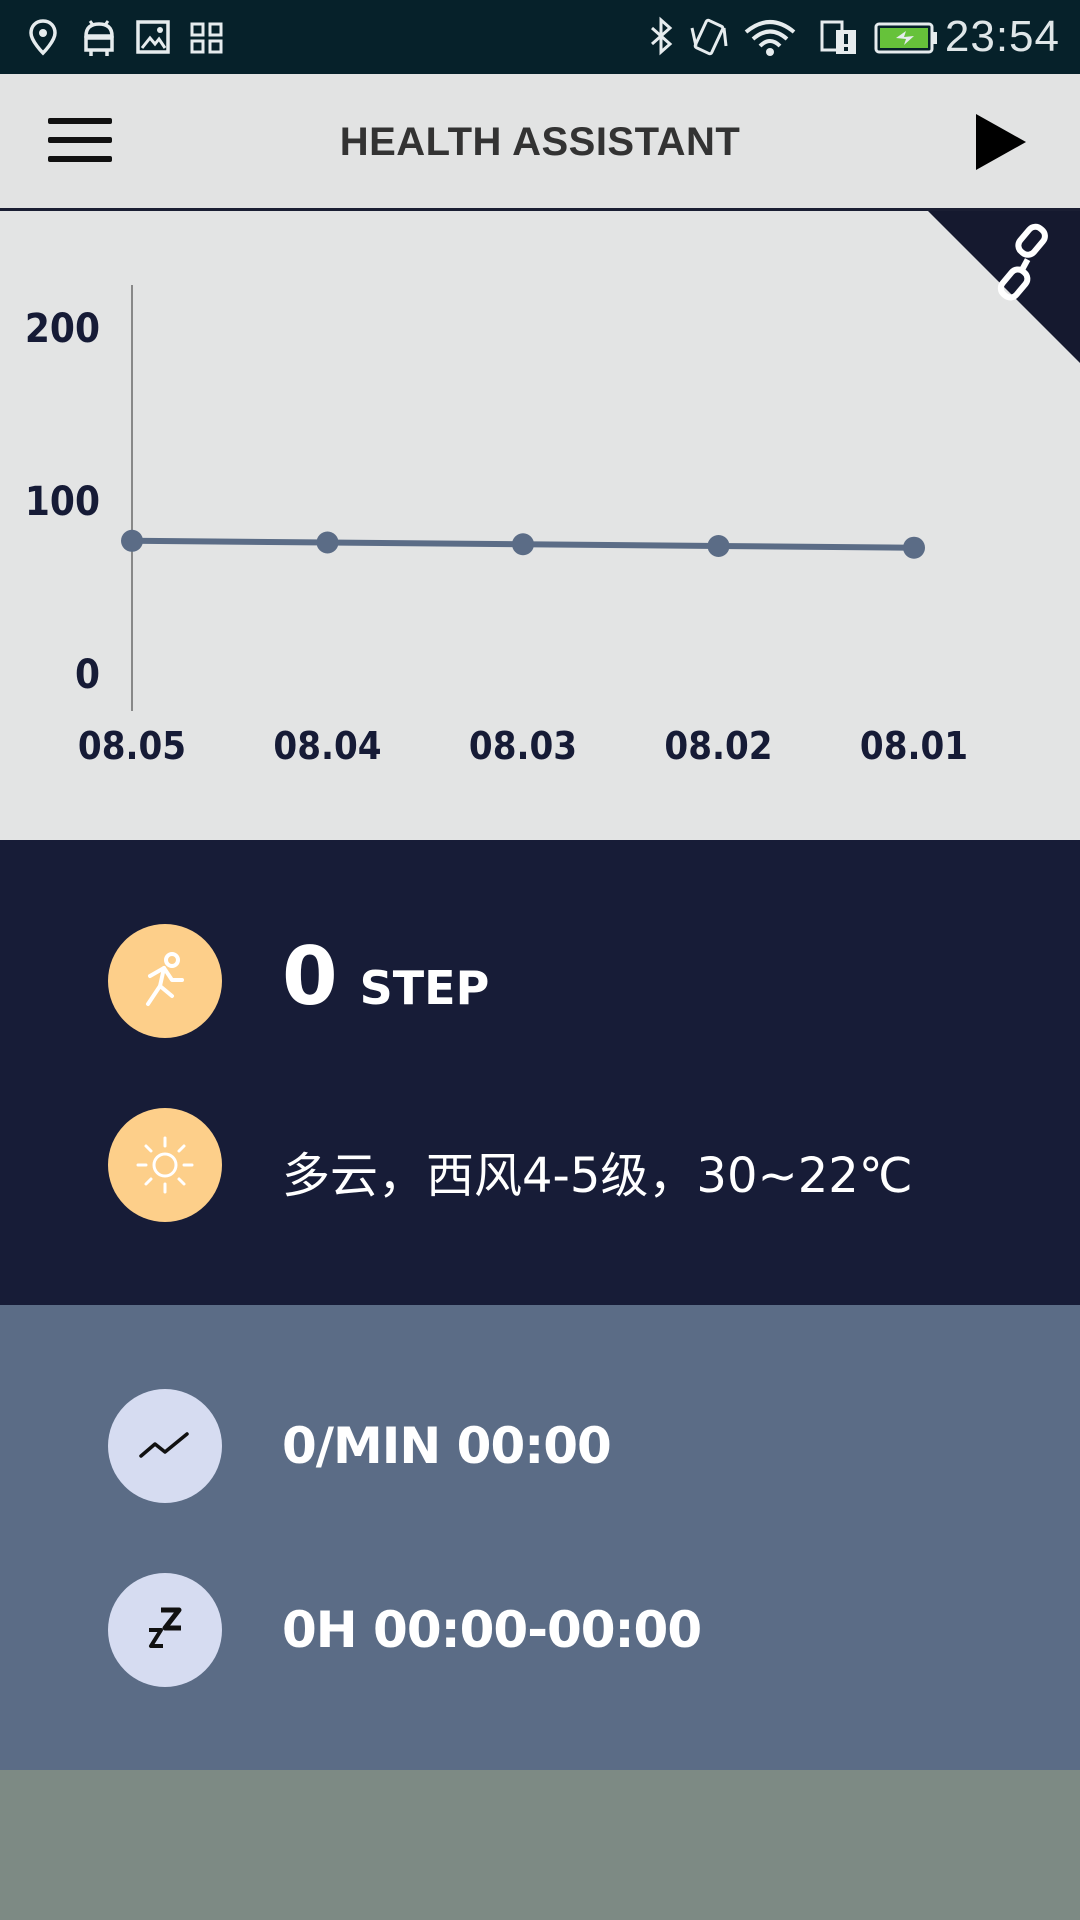 Image resolution: width=1080 pixels, height=1920 pixels. I want to click on heart-rate-text: 0/MIN 00:00, so click(447, 1446).